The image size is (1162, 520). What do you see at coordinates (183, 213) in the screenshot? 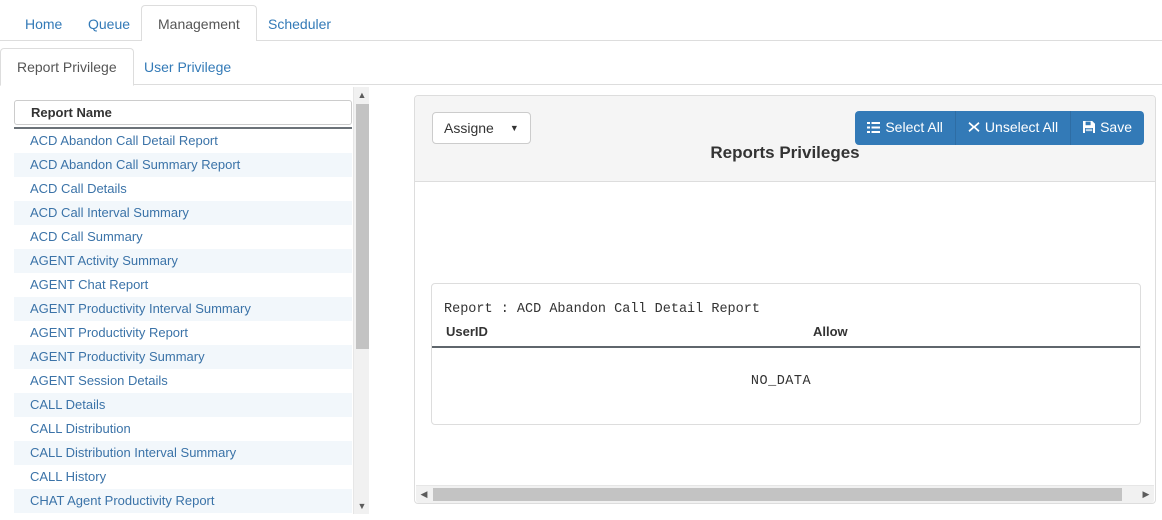
I see `list-item: ACD Call Interval Summary` at bounding box center [183, 213].